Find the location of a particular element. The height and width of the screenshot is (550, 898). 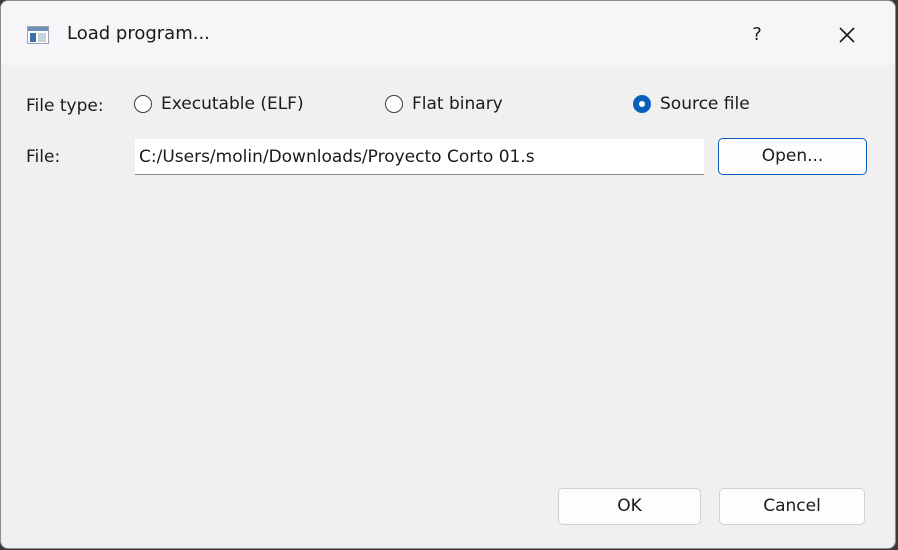

close-icon is located at coordinates (847, 35).